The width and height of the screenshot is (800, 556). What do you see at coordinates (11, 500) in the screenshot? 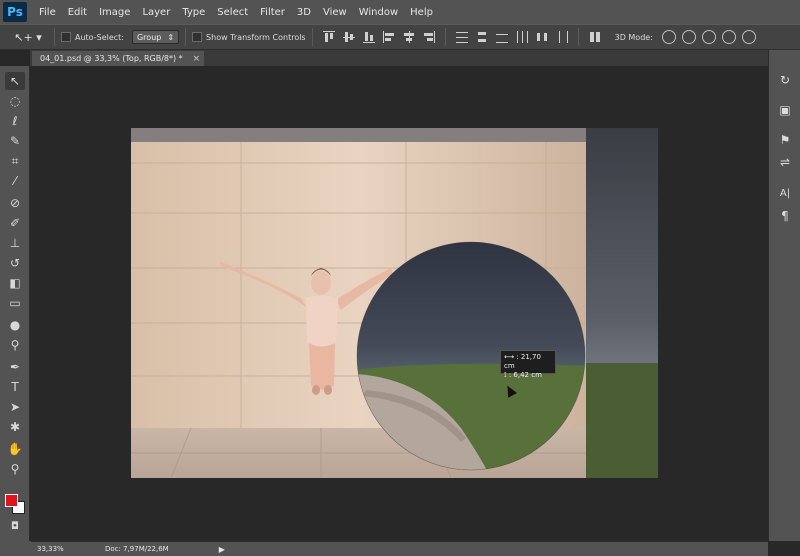
I see `foreground-color-swatch` at bounding box center [11, 500].